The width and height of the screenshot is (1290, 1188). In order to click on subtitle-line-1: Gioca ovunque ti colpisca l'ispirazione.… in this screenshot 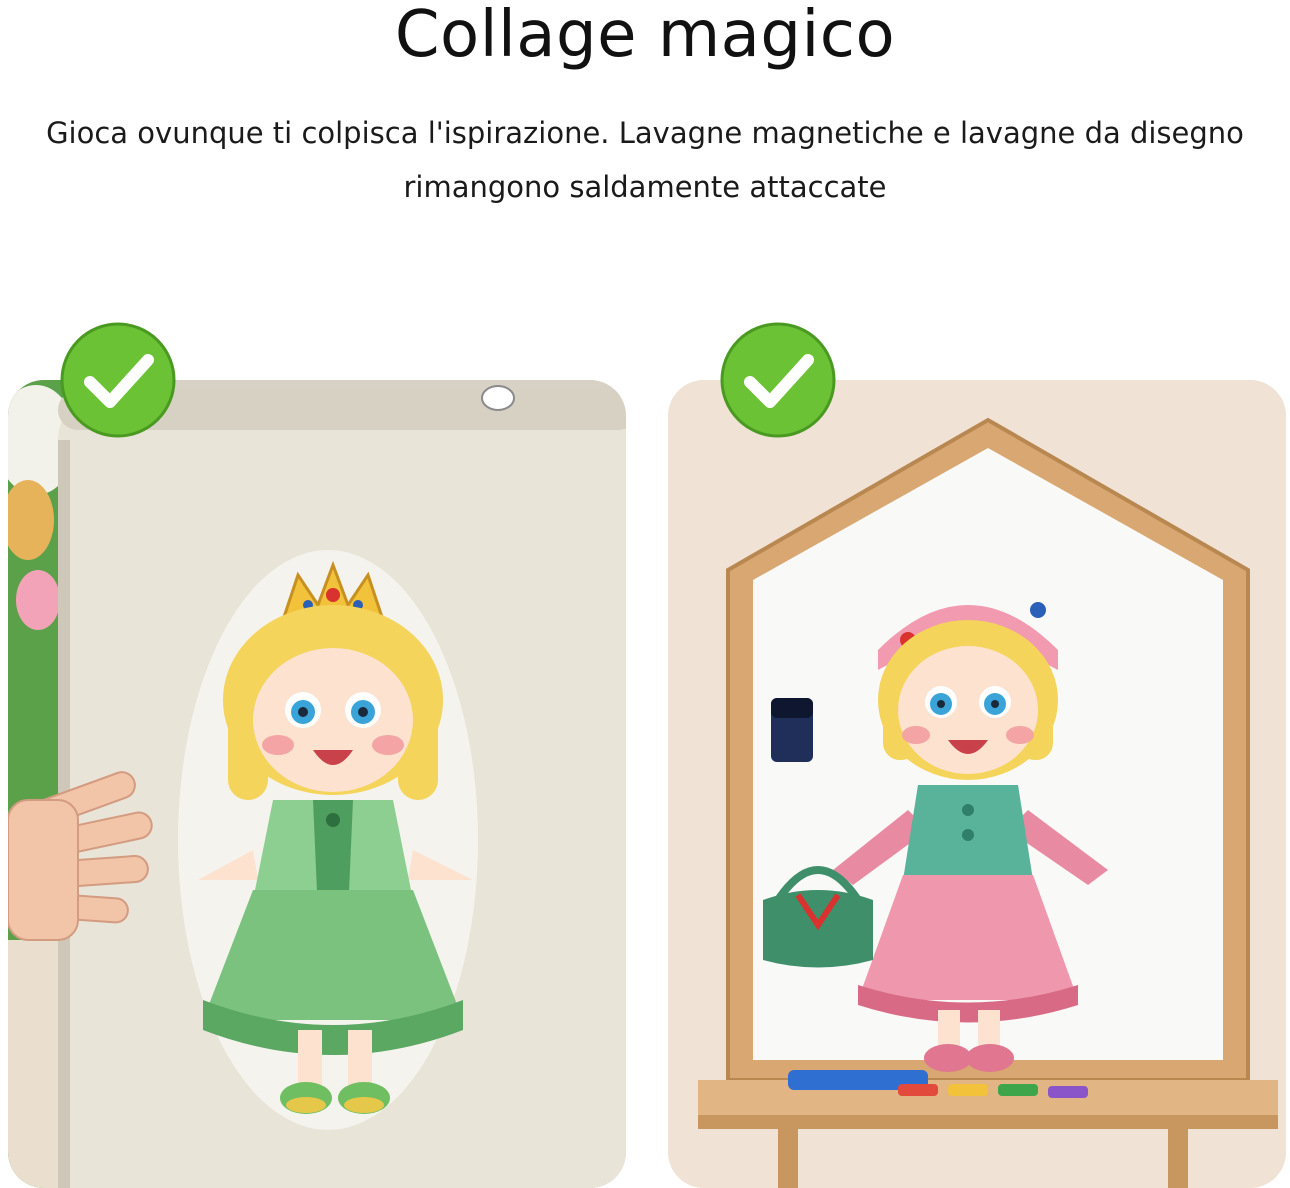, I will do `click(645, 133)`.